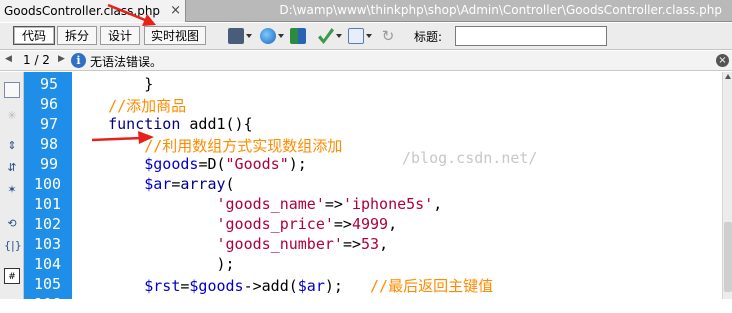 The width and height of the screenshot is (732, 313). Describe the element at coordinates (36, 60) in the screenshot. I see `error-page-indicator: 1 / 2` at that location.